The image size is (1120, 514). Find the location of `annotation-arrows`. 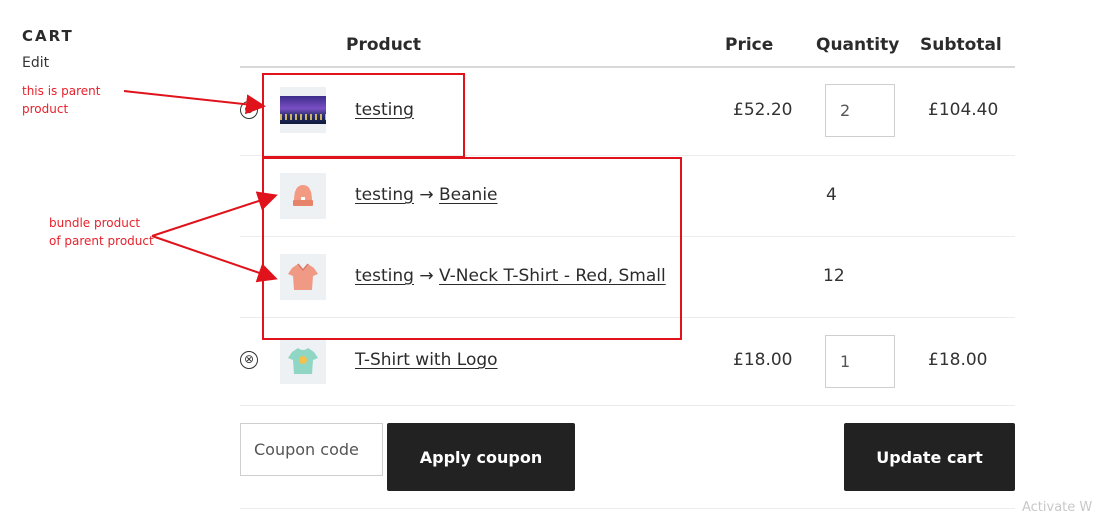

annotation-arrows is located at coordinates (200, 186).